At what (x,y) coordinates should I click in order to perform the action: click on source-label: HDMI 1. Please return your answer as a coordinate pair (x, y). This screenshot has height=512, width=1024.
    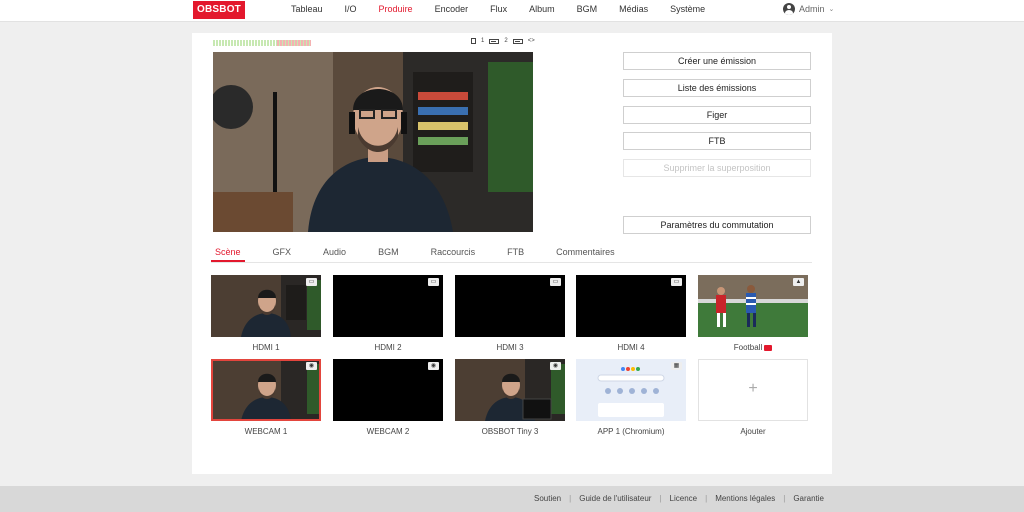
    Looking at the image, I should click on (266, 347).